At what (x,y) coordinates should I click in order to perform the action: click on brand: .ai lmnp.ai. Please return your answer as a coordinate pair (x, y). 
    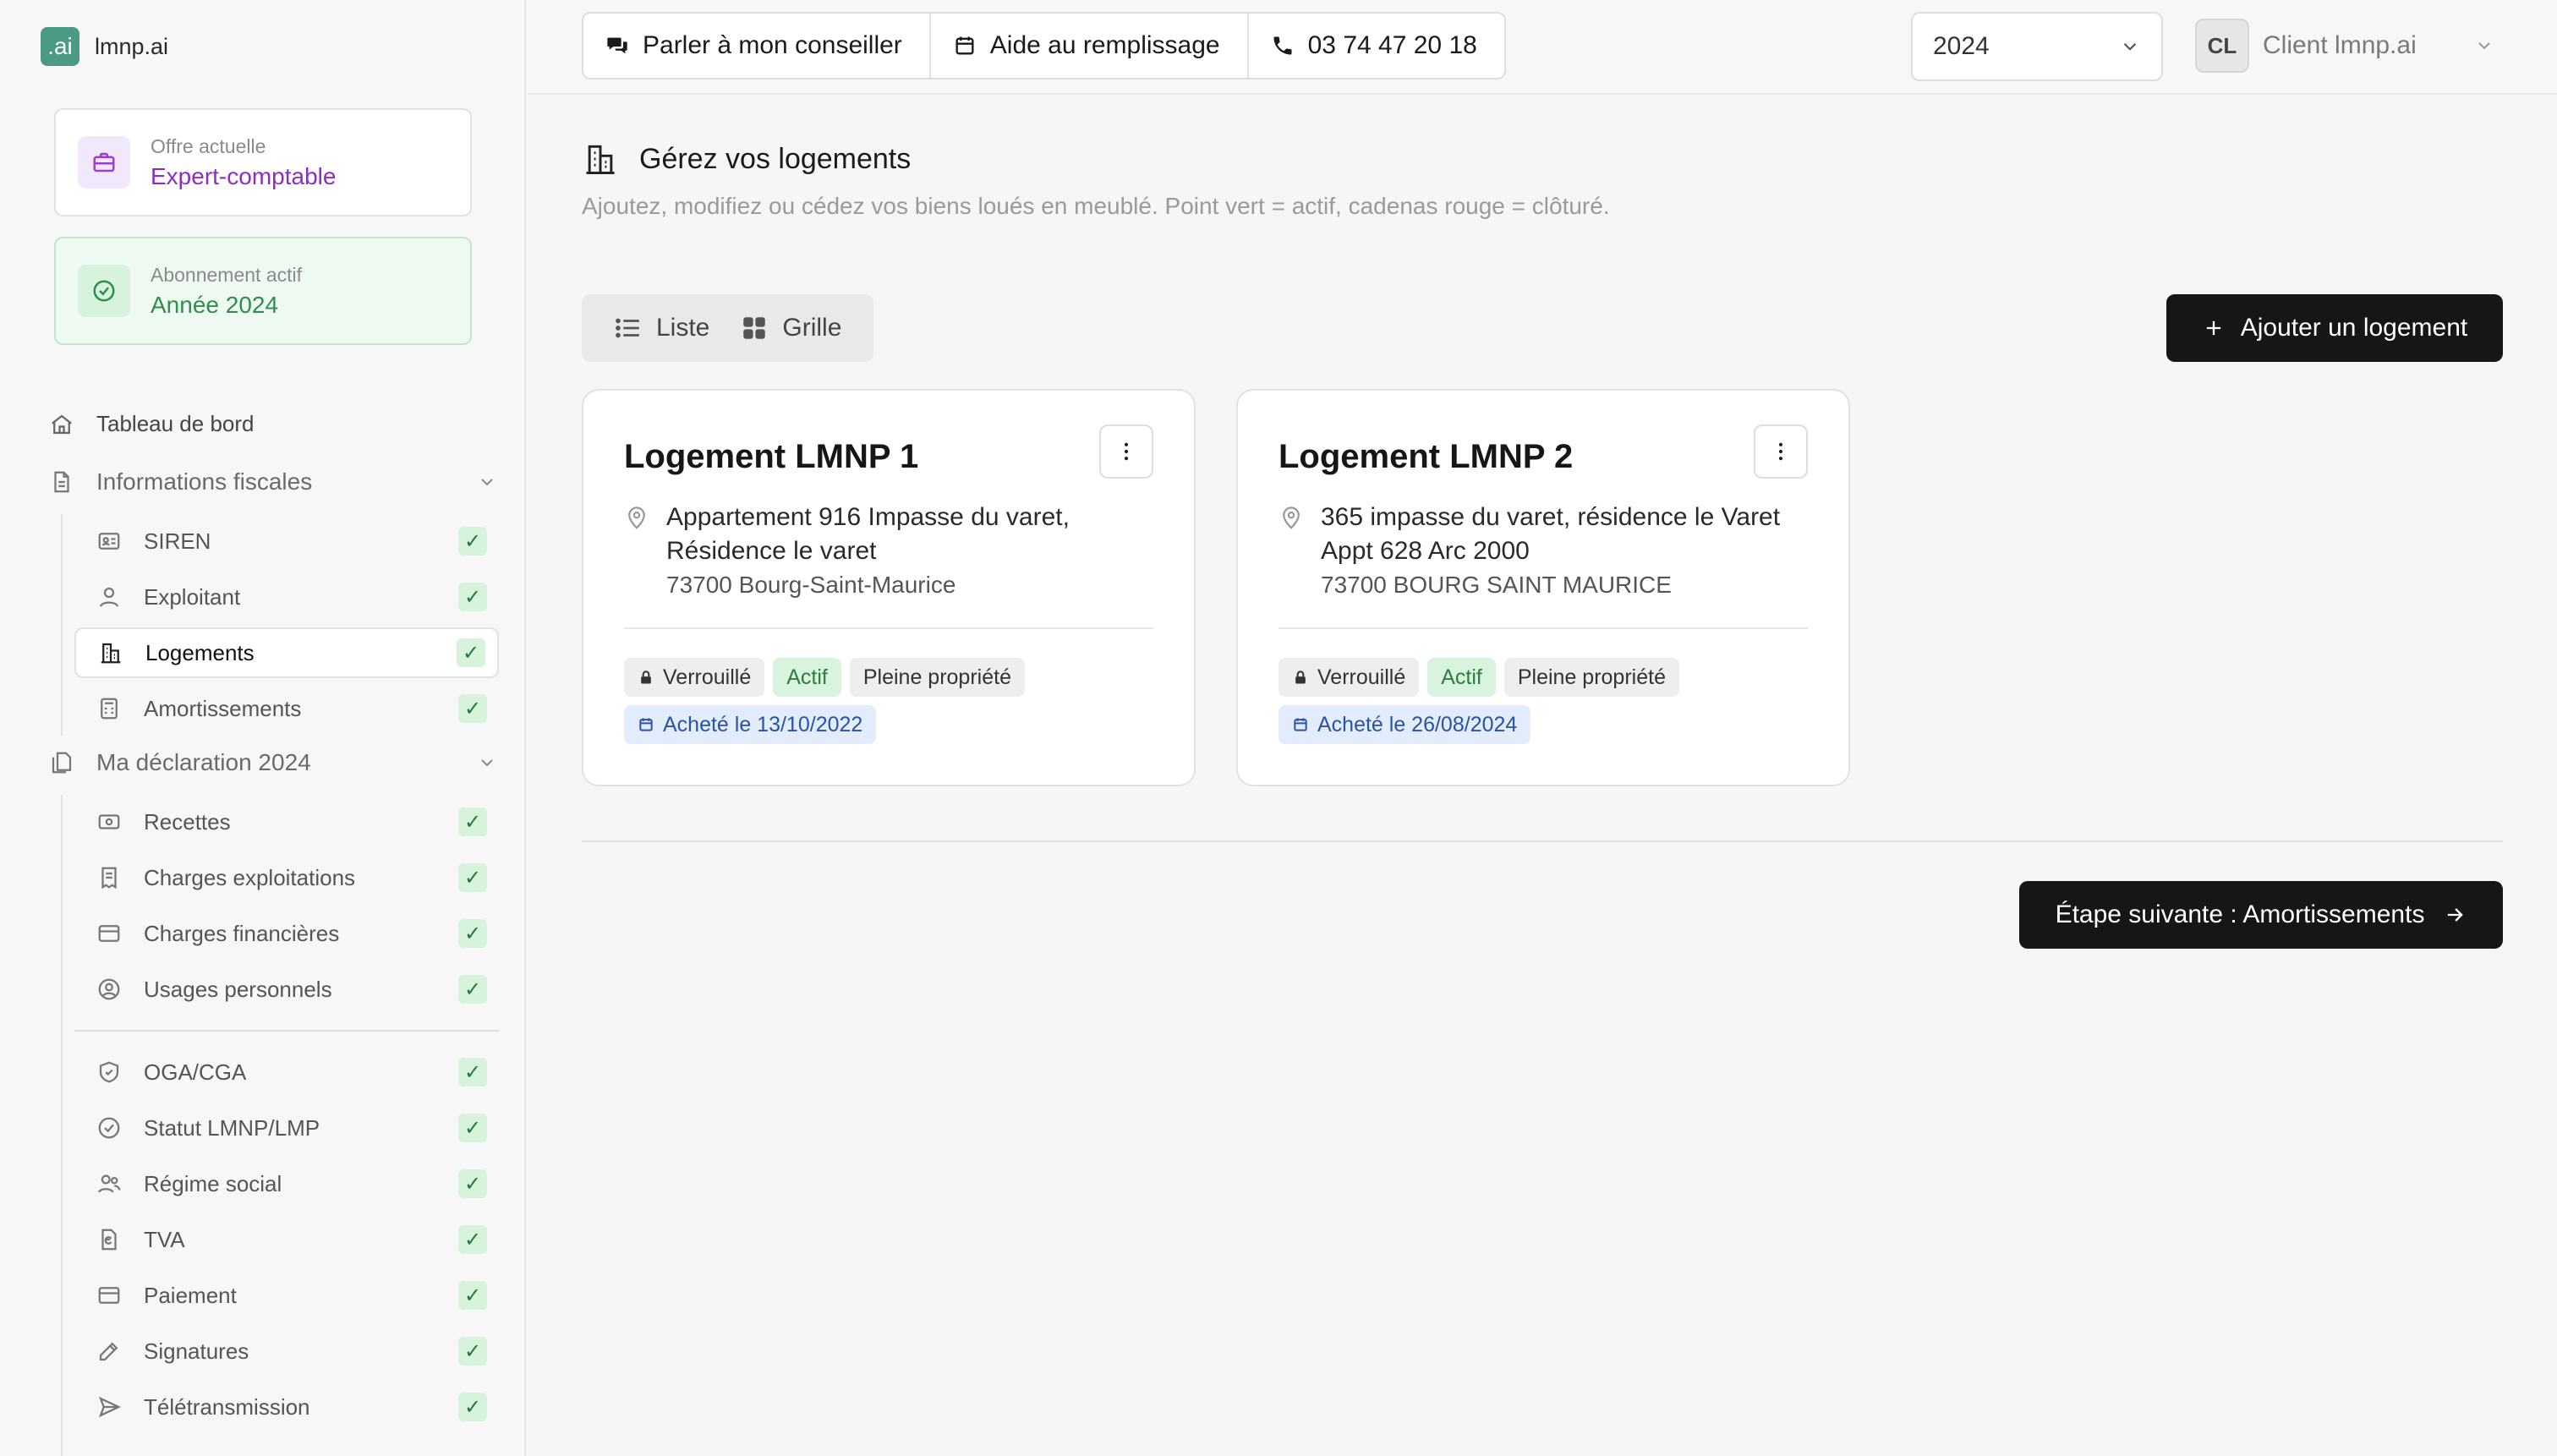
    Looking at the image, I should click on (104, 46).